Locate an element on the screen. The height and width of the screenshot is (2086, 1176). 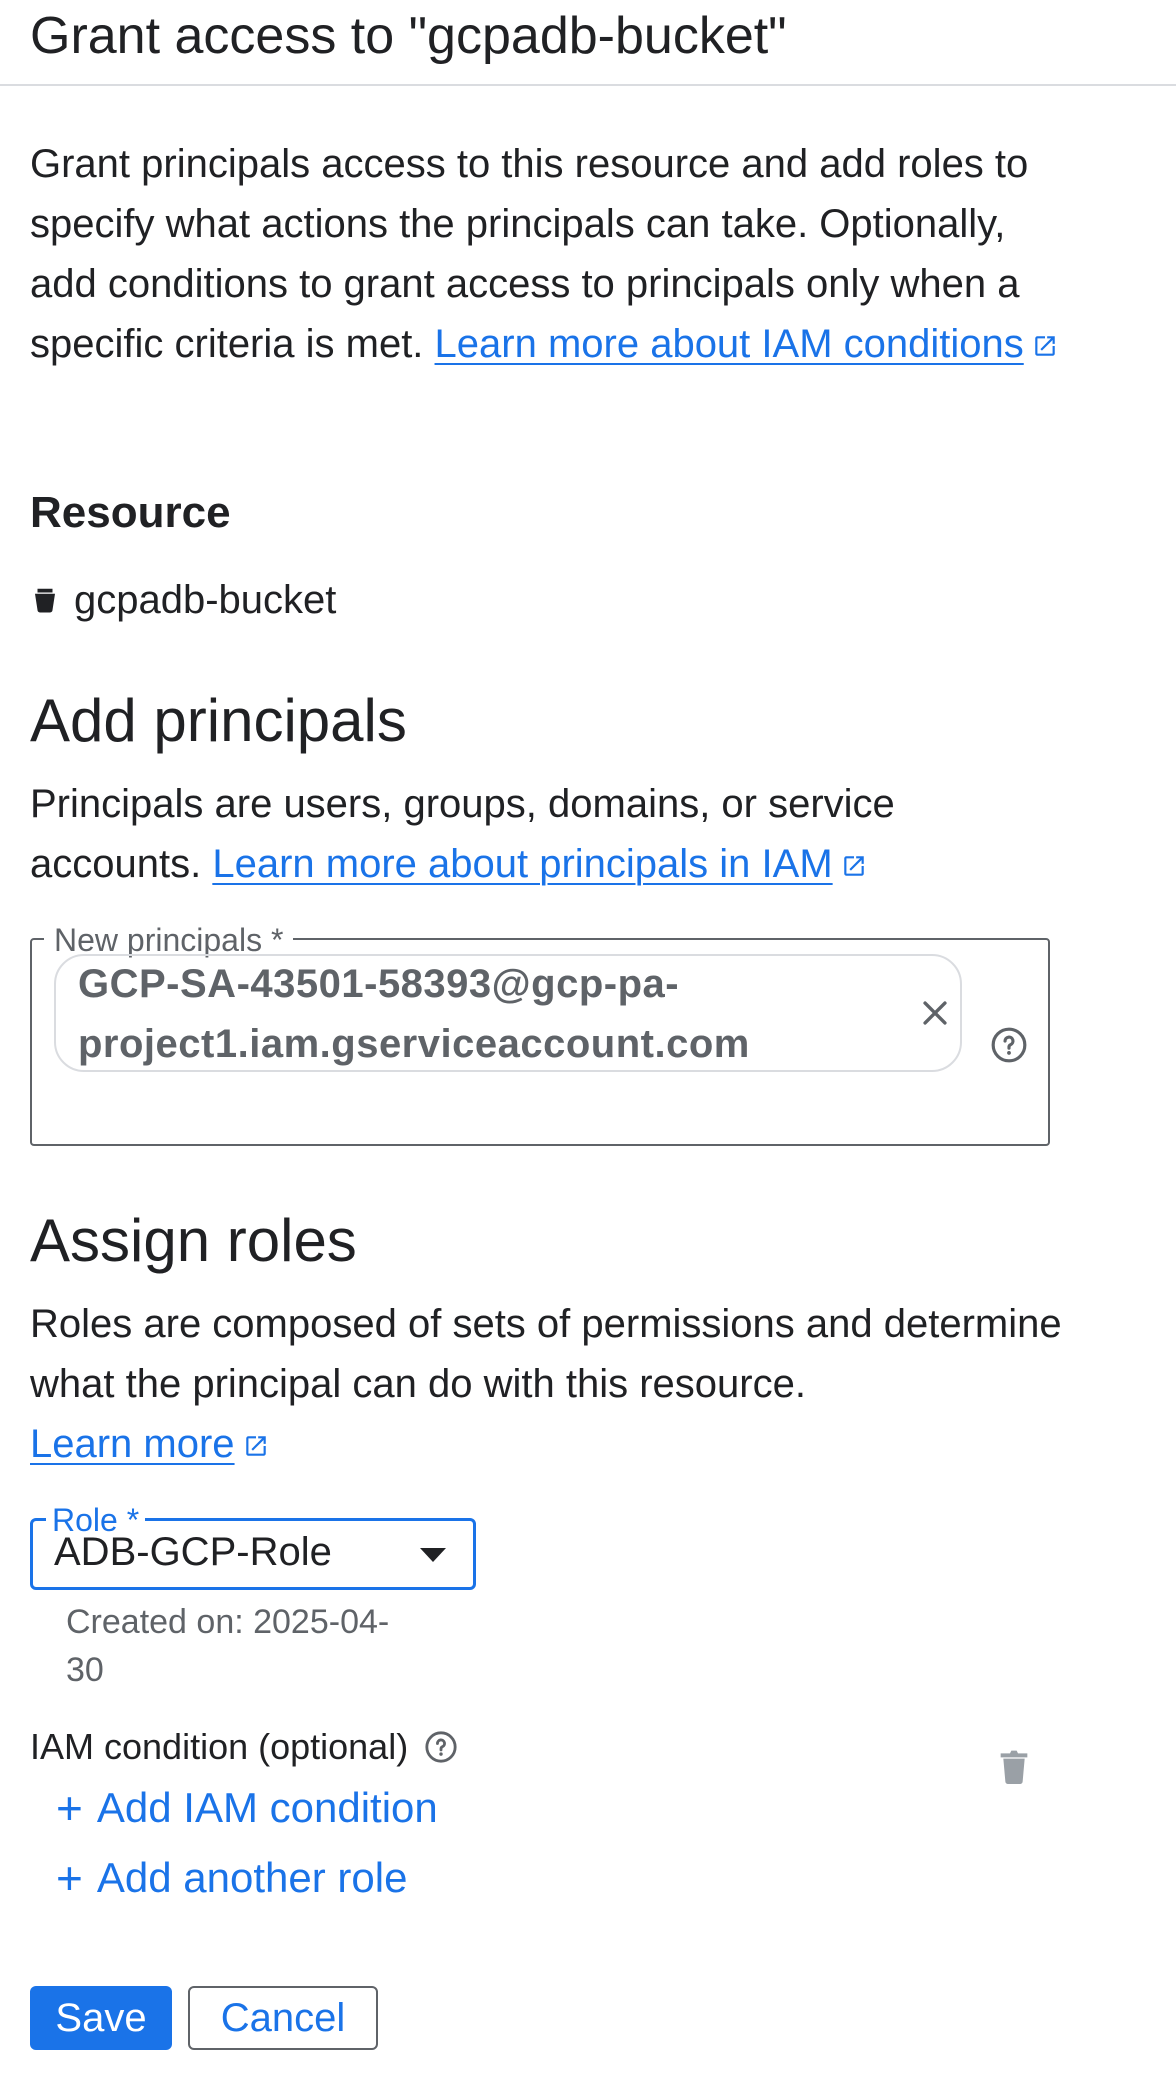
dropdown-arrow-icon is located at coordinates (433, 1555).